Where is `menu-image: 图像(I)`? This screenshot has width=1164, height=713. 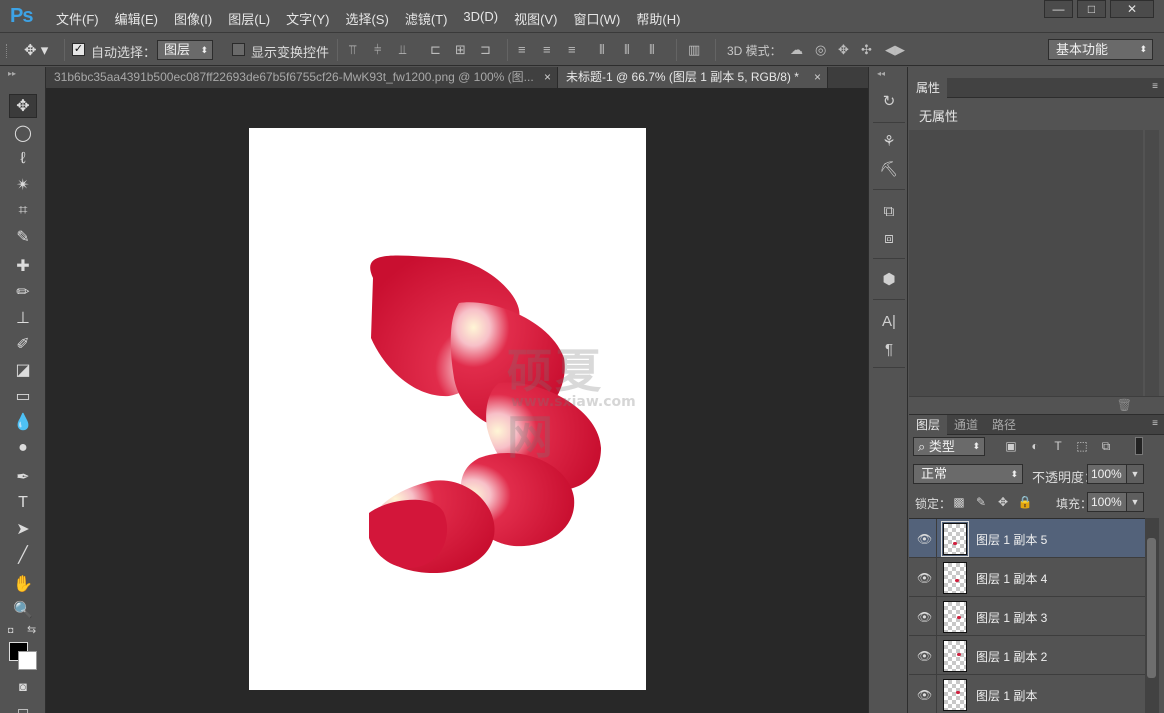
menu-image: 图像(I) is located at coordinates (193, 18).